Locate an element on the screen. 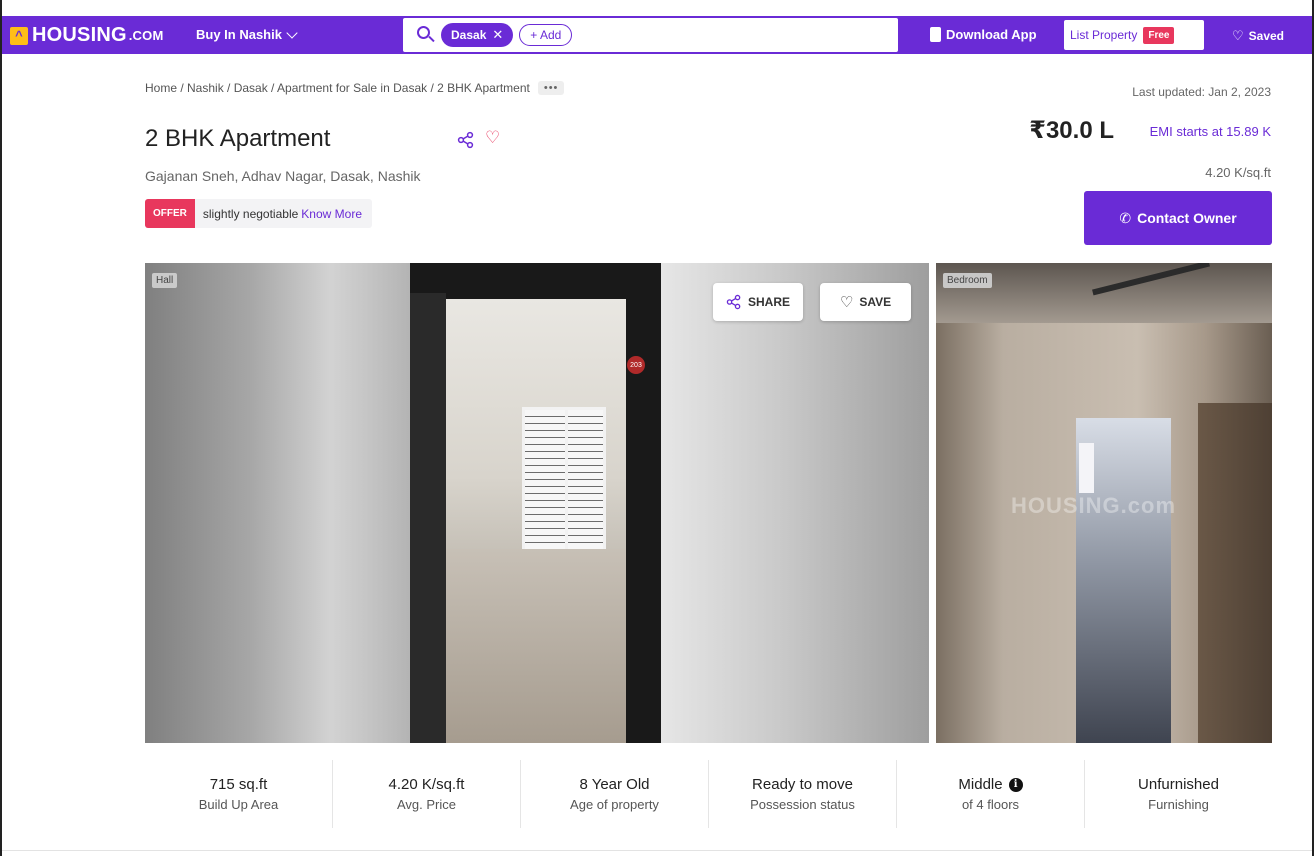 The width and height of the screenshot is (1314, 856). floor is located at coordinates (533, 646).